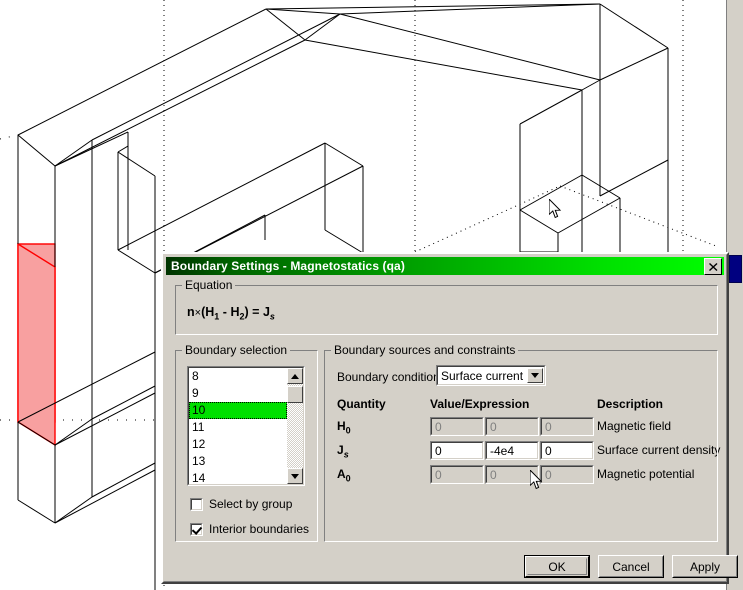 Image resolution: width=743 pixels, height=590 pixels. Describe the element at coordinates (493, 474) in the screenshot. I see `a0-value-y: 0` at that location.